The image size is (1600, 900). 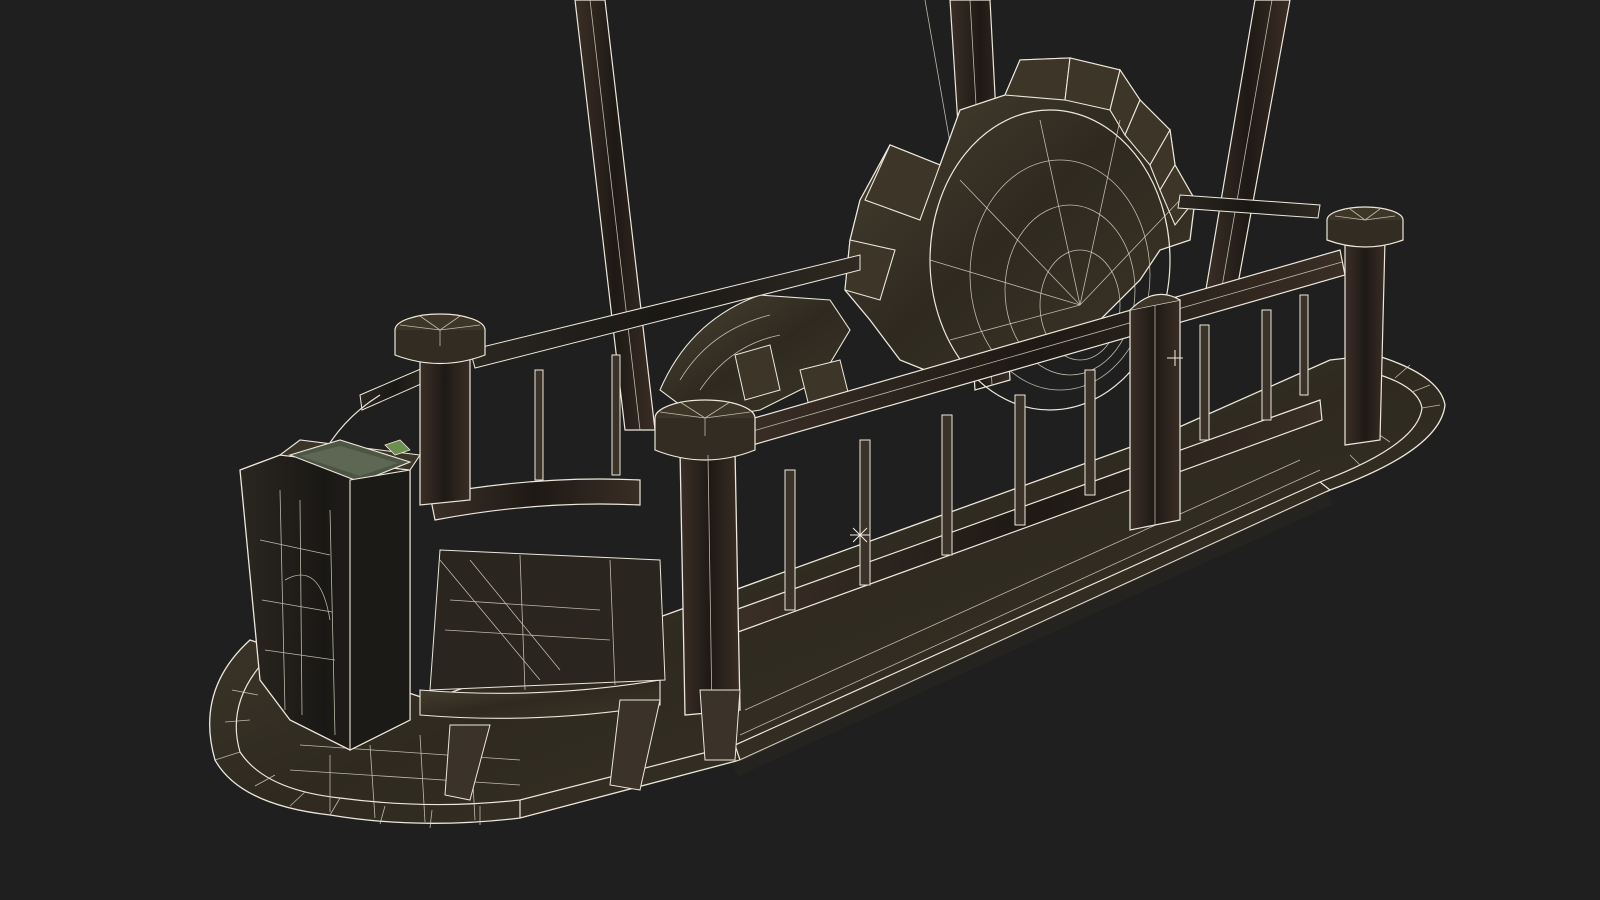 I want to click on corner-post-mid, so click(x=1155, y=412).